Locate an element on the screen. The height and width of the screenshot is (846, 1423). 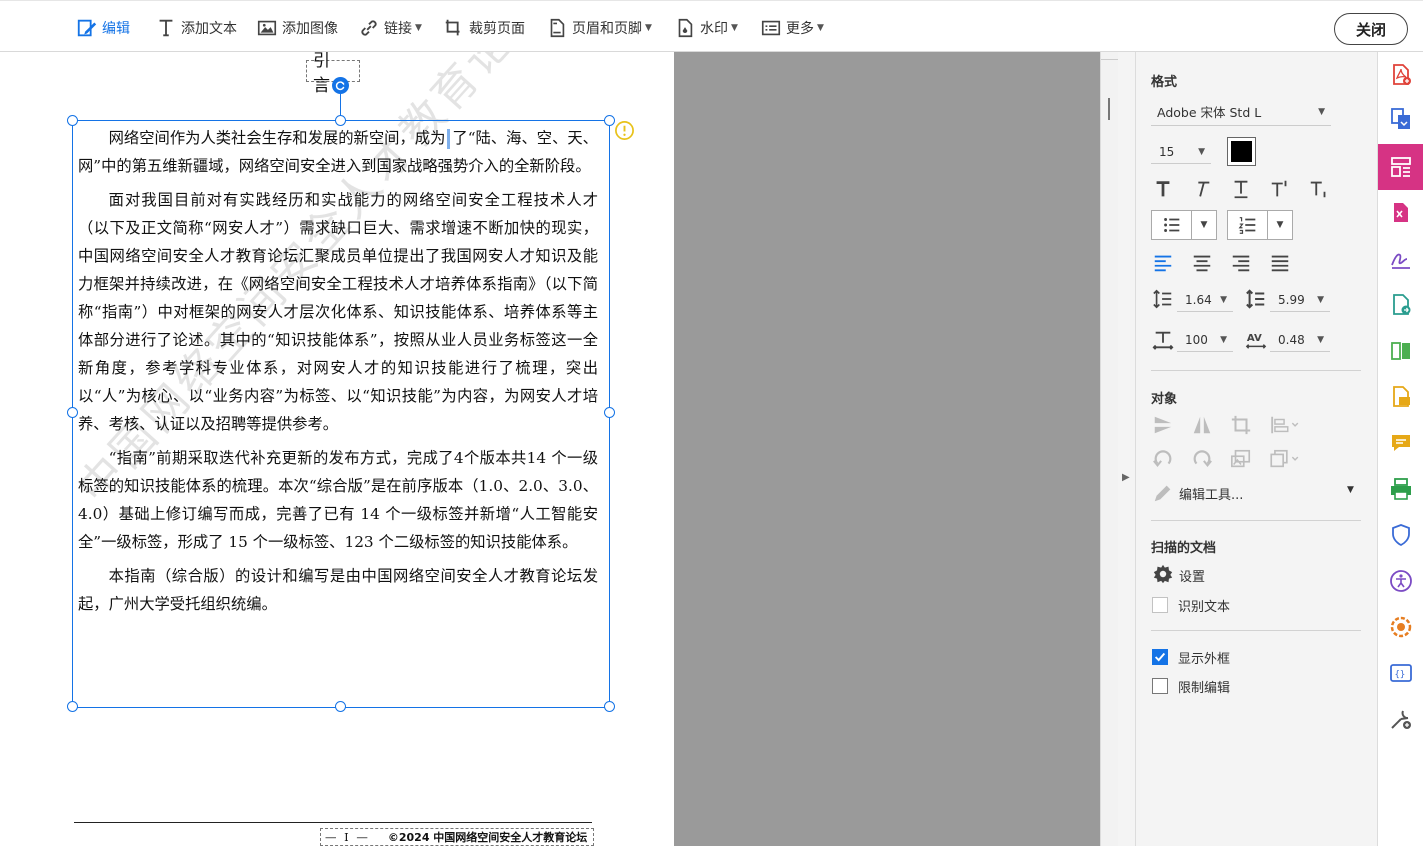
tools-rail: {} is located at coordinates (1400, 449).